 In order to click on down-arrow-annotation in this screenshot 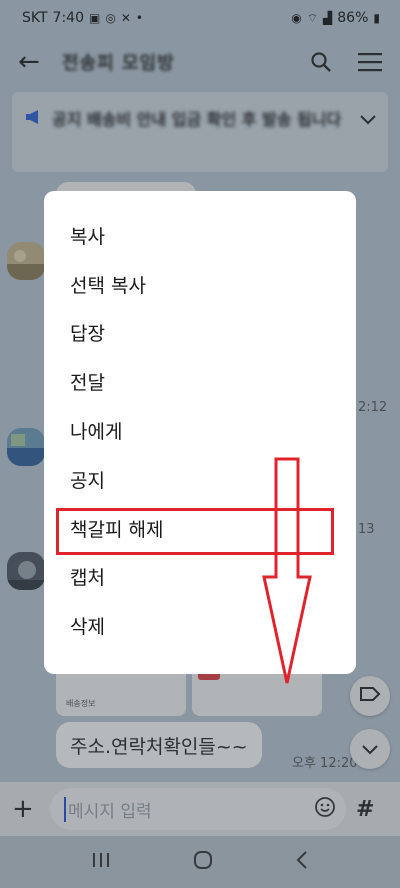, I will do `click(287, 574)`.